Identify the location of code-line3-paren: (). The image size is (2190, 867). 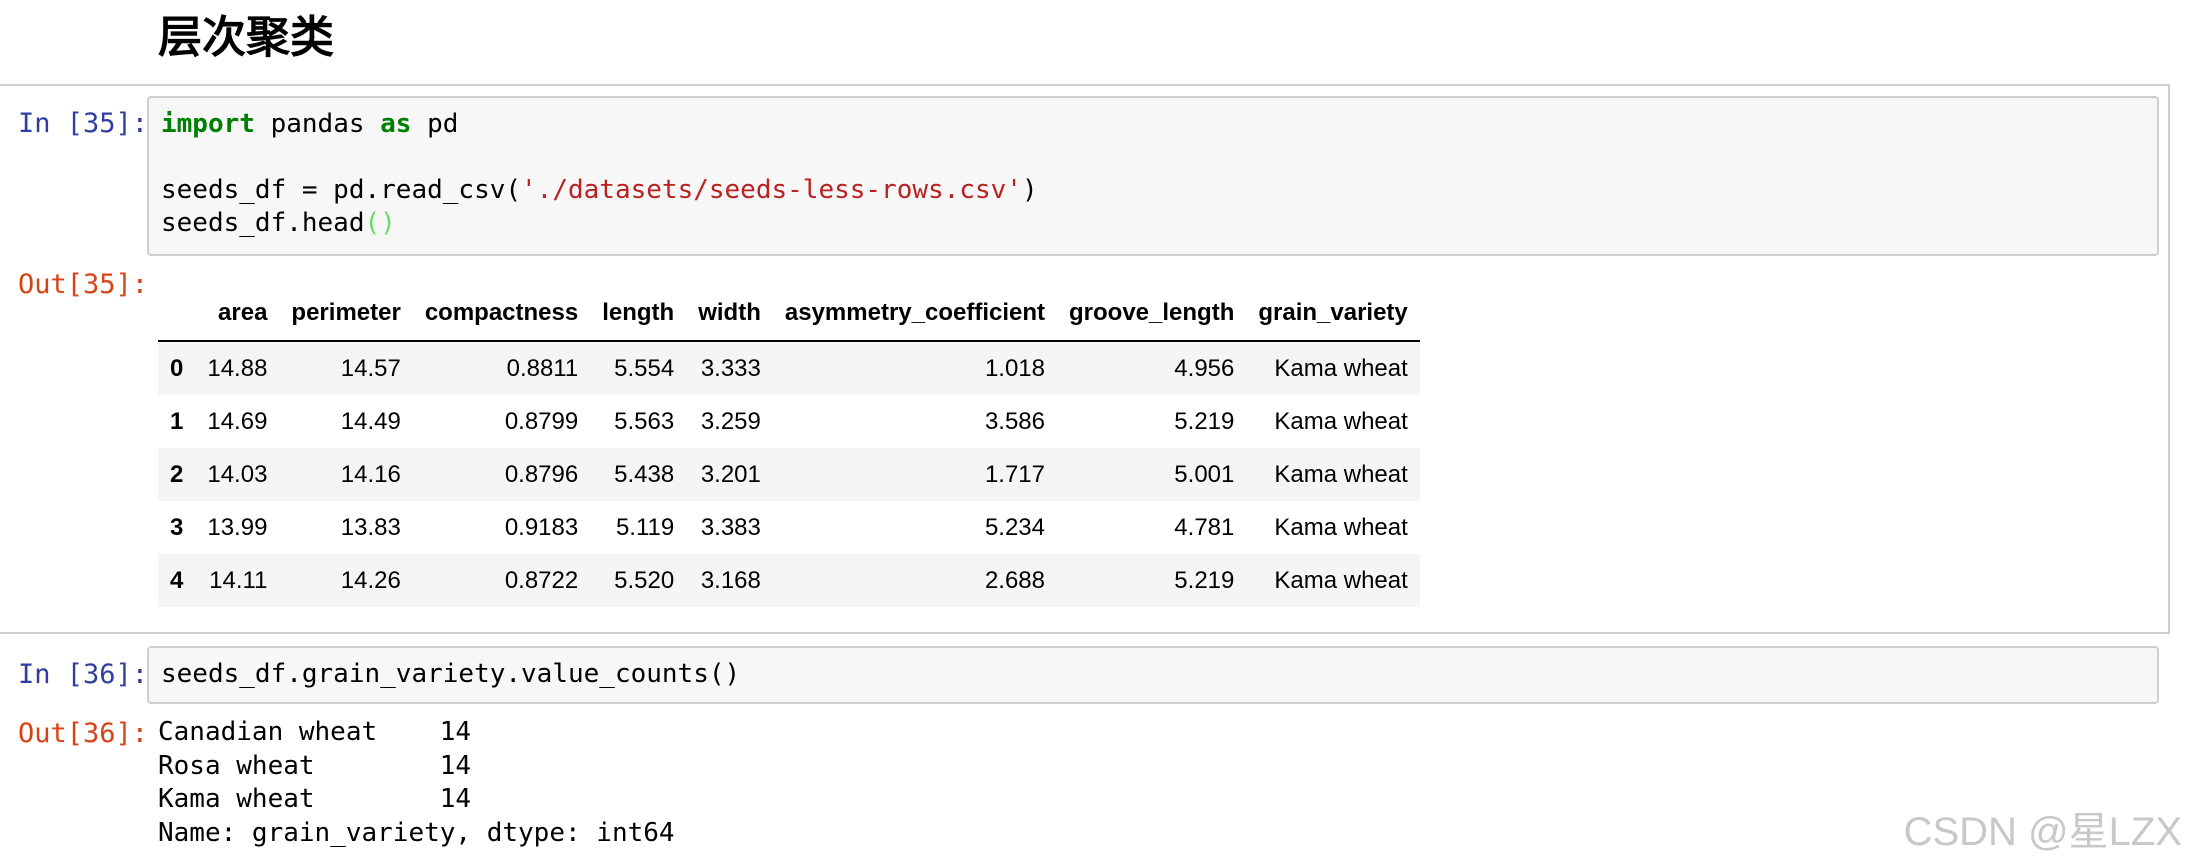
(380, 223).